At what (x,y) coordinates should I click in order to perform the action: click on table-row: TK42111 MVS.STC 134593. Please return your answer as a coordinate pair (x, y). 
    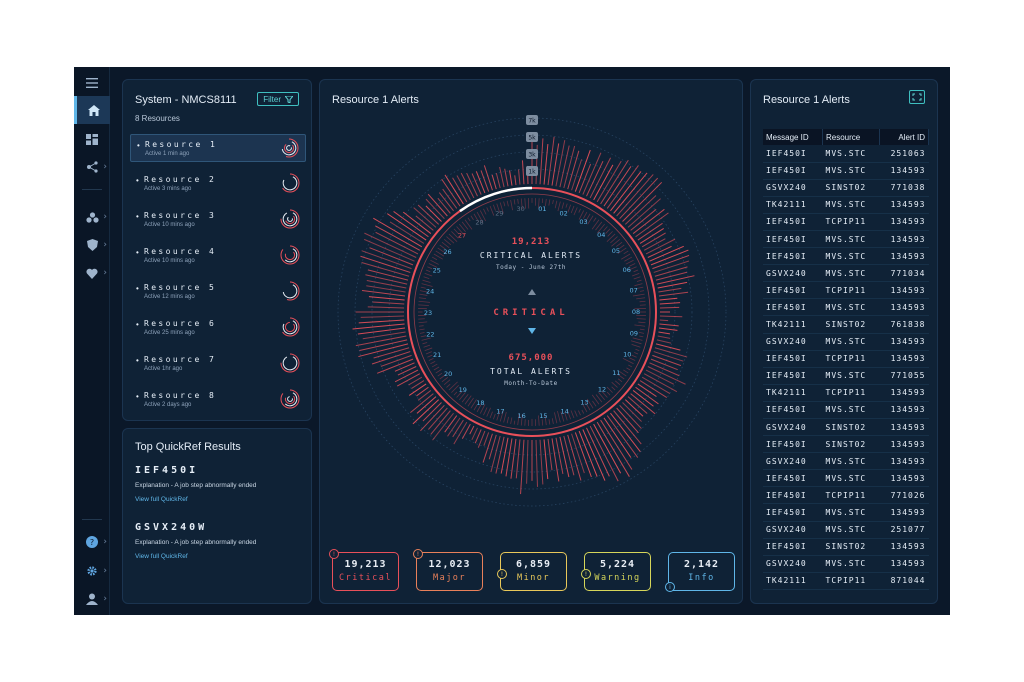
    Looking at the image, I should click on (846, 205).